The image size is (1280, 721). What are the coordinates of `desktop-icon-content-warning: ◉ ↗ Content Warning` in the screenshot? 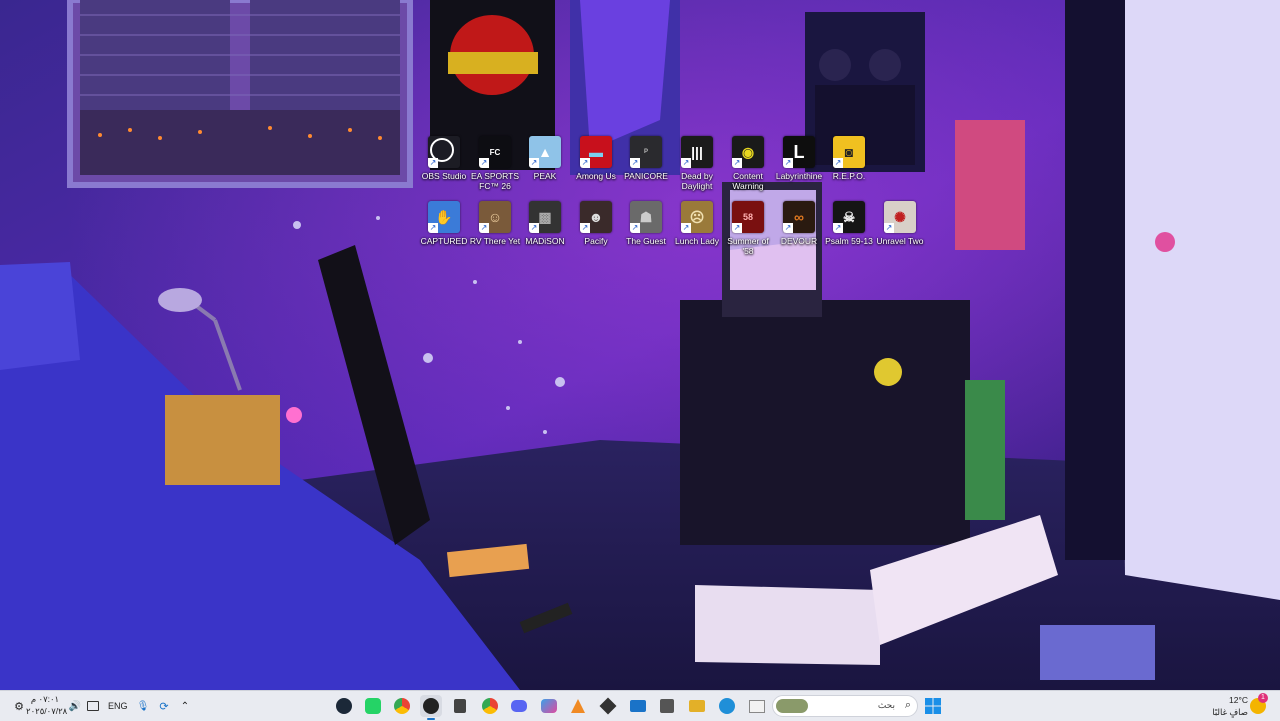 It's located at (748, 163).